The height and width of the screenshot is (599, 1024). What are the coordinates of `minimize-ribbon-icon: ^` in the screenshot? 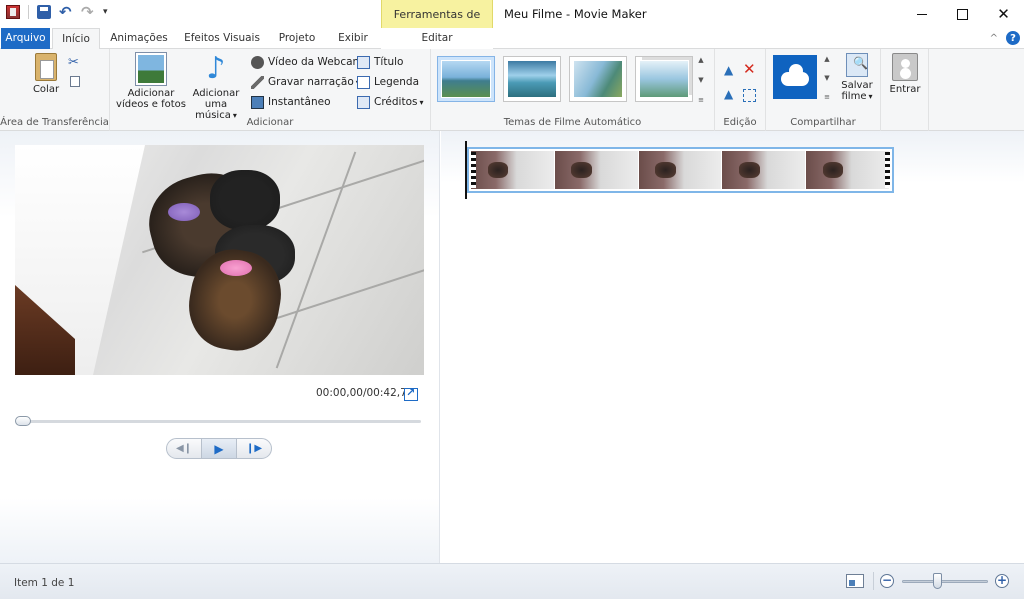 It's located at (994, 38).